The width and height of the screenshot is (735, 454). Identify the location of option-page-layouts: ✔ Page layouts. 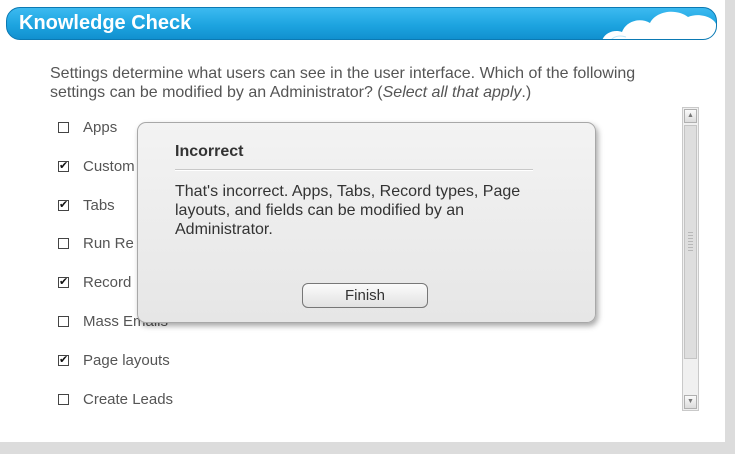
(114, 360).